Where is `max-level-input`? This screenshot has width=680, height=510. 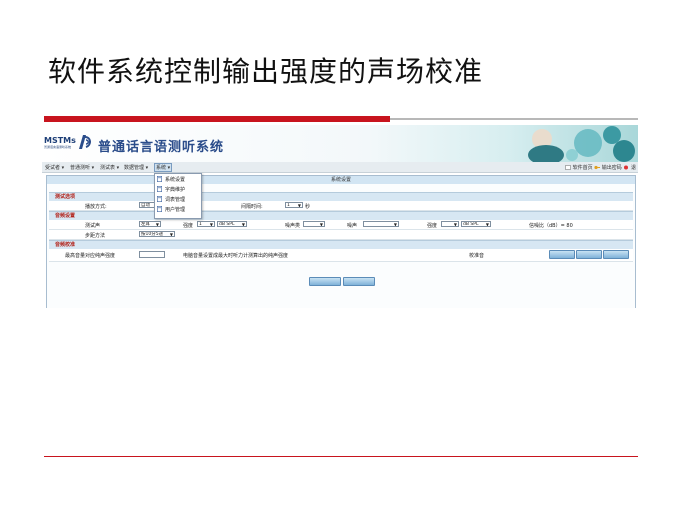 max-level-input is located at coordinates (152, 254).